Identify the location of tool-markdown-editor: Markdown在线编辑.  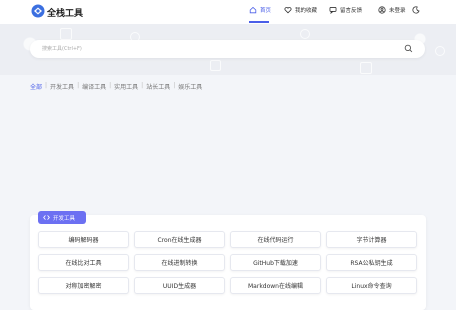
(275, 285).